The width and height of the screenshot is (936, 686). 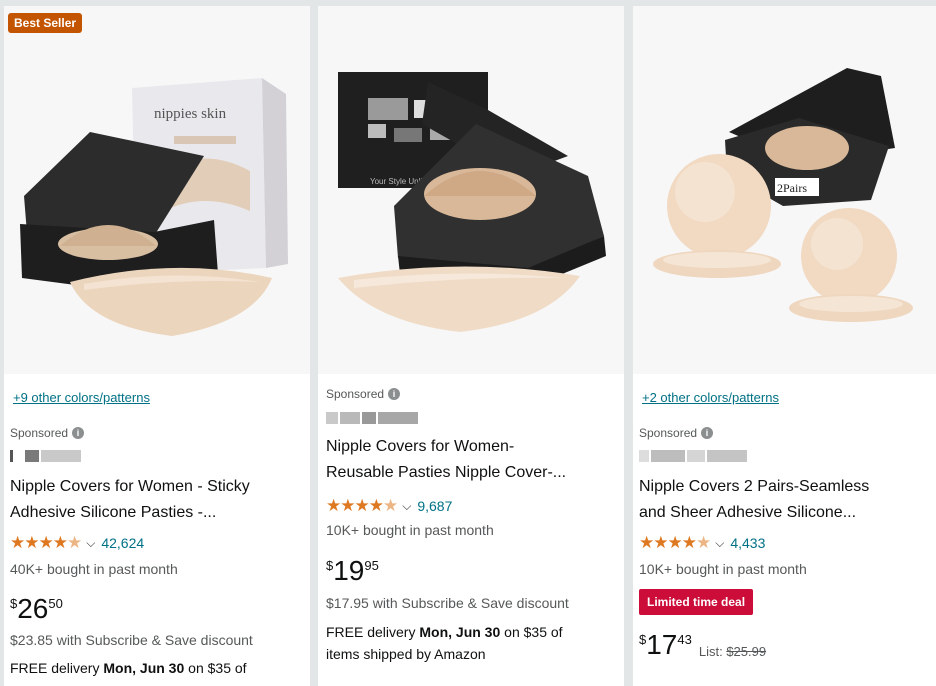 What do you see at coordinates (710, 651) in the screenshot?
I see `list-label: List:` at bounding box center [710, 651].